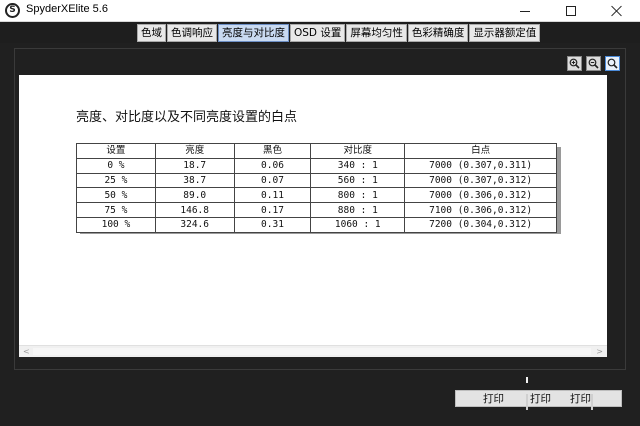 The image size is (640, 426). I want to click on cell-contrast: 560 : 1, so click(358, 180).